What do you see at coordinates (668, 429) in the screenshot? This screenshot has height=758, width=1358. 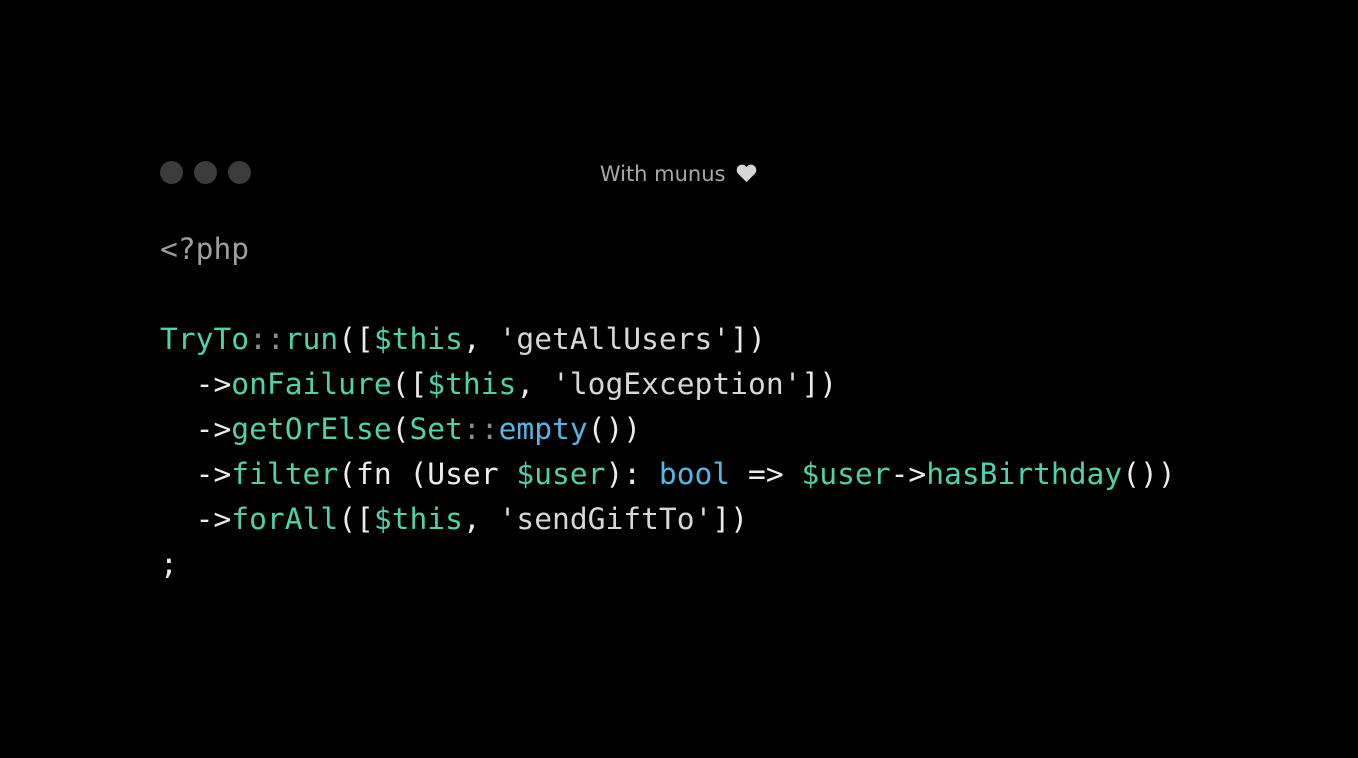 I see `code-line: ->getOrElse(Set::empty())` at bounding box center [668, 429].